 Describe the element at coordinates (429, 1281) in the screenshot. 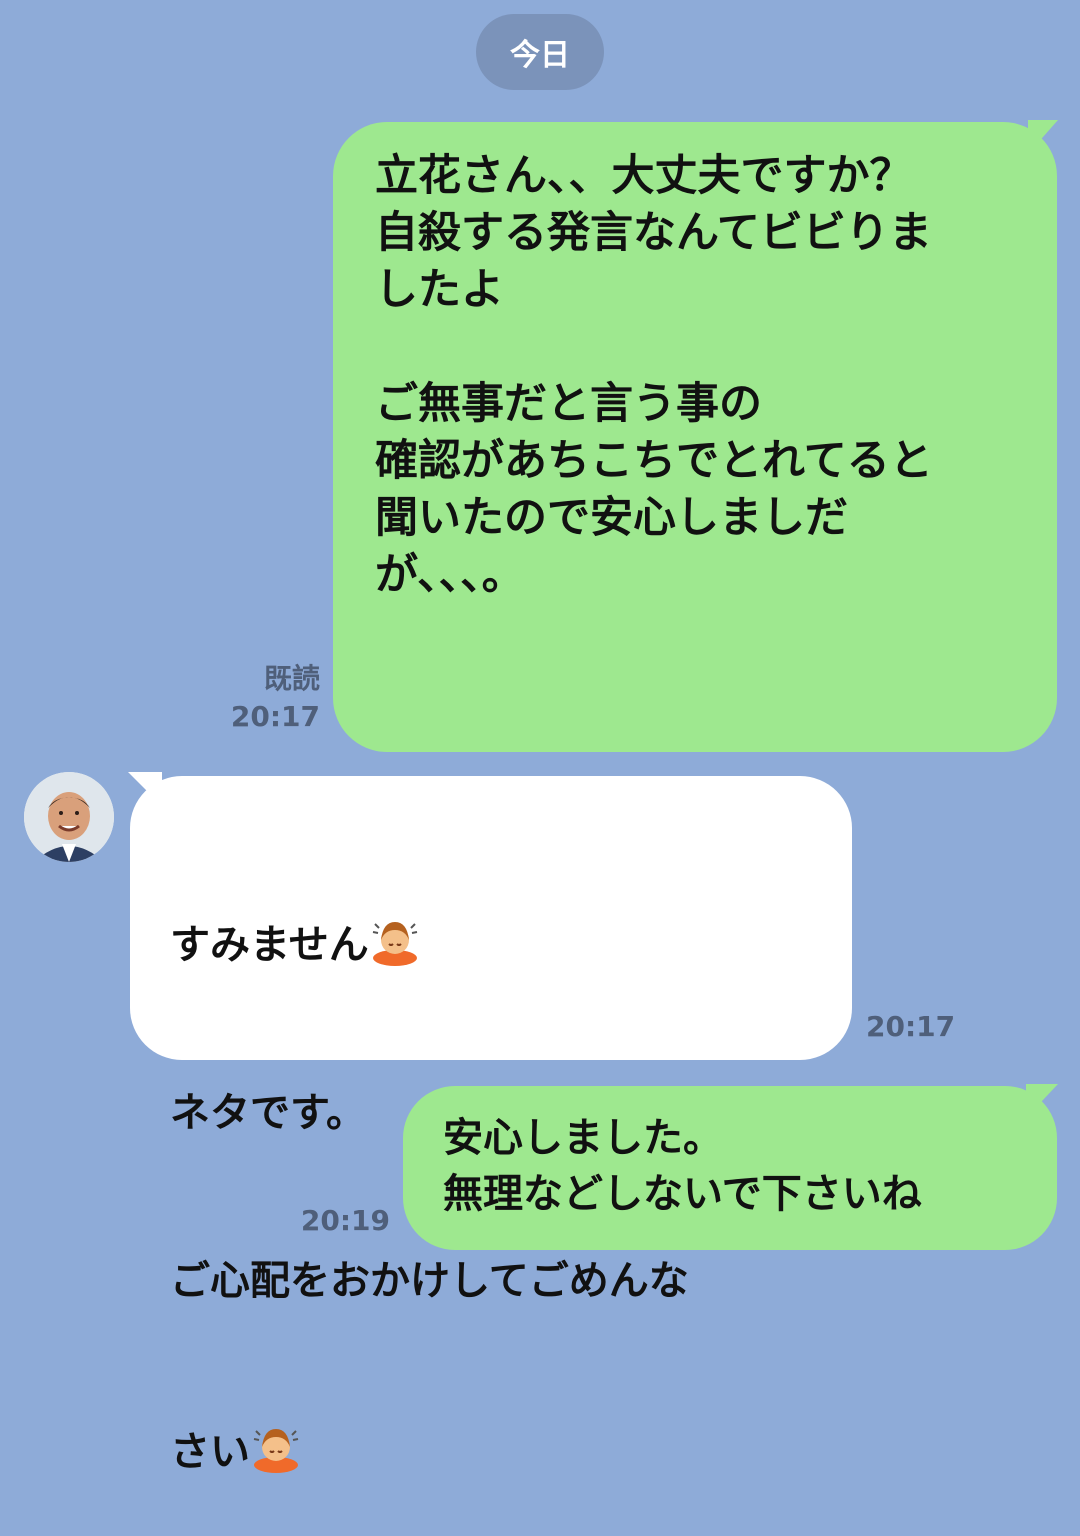

I see `message-line: ご心配をおかけしてごめんな` at that location.